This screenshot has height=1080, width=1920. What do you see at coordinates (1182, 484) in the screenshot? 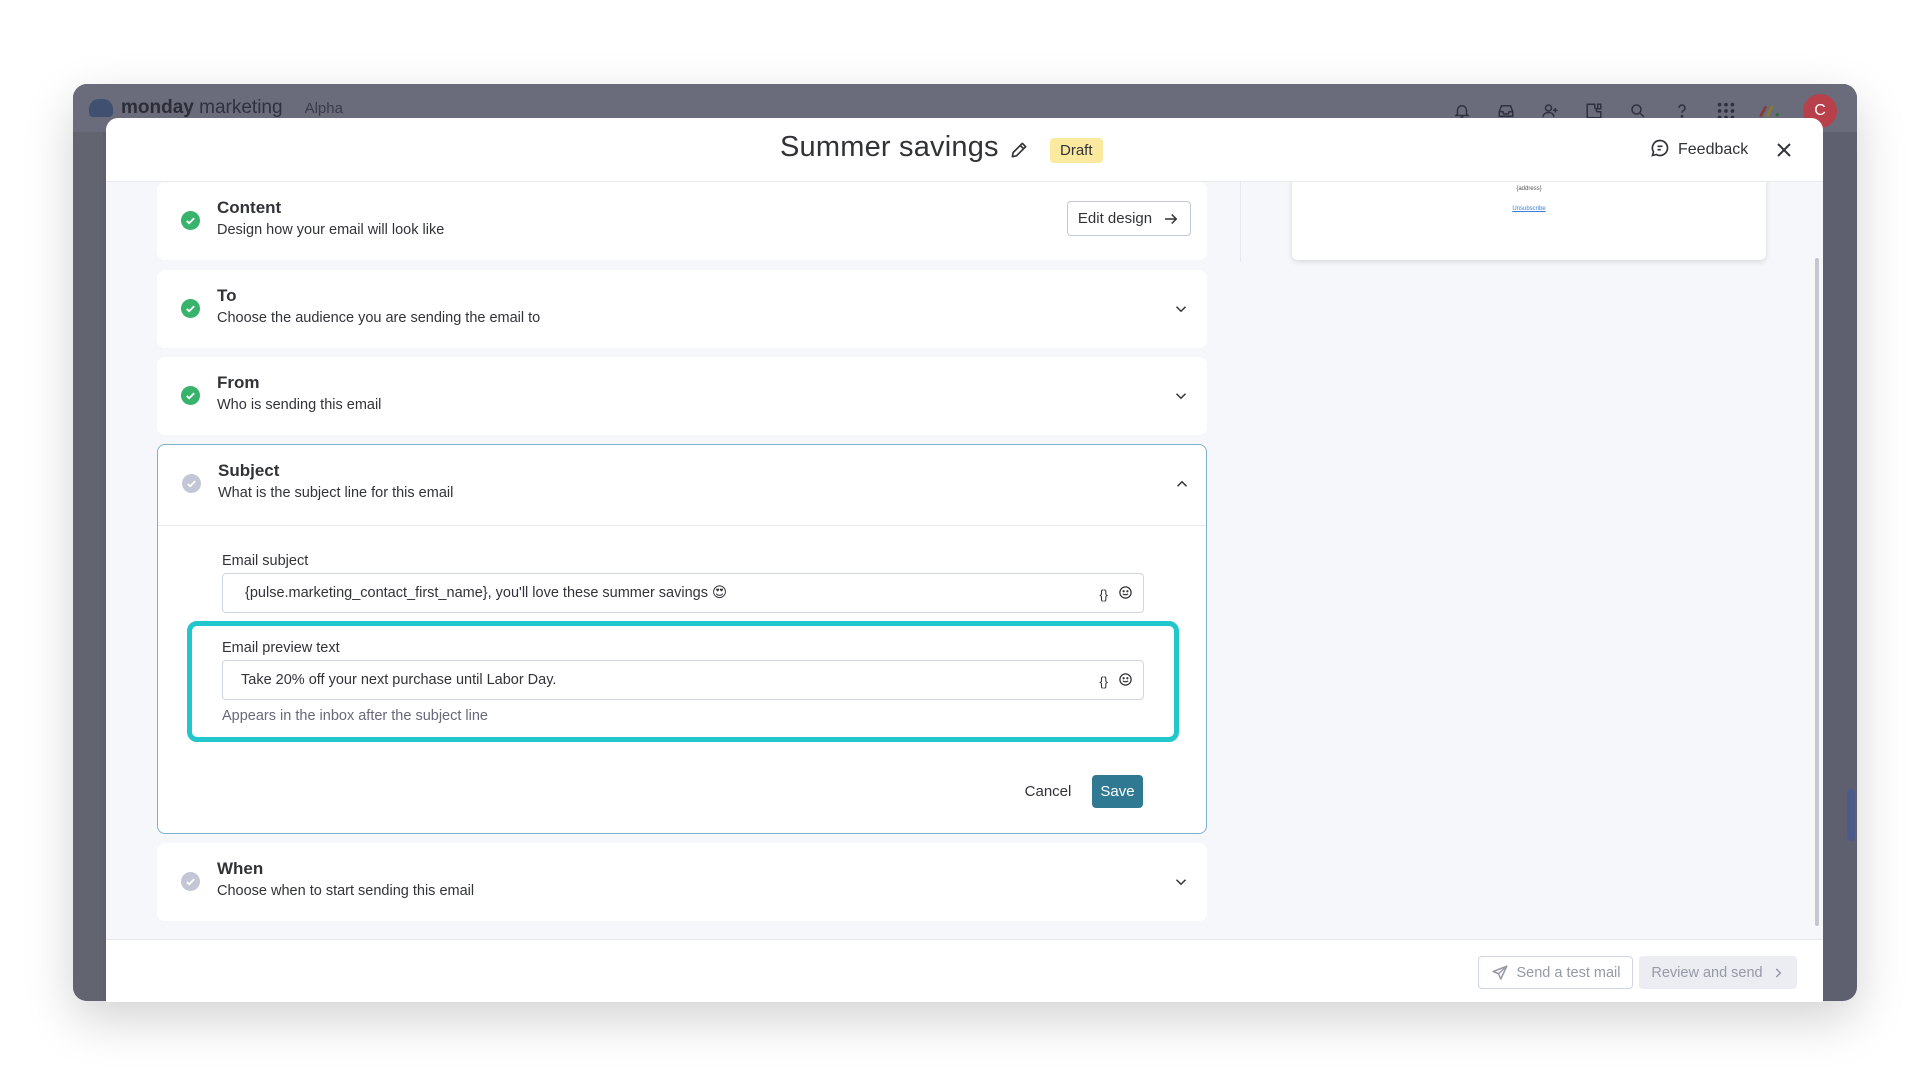
I see `chevron-up-icon` at bounding box center [1182, 484].